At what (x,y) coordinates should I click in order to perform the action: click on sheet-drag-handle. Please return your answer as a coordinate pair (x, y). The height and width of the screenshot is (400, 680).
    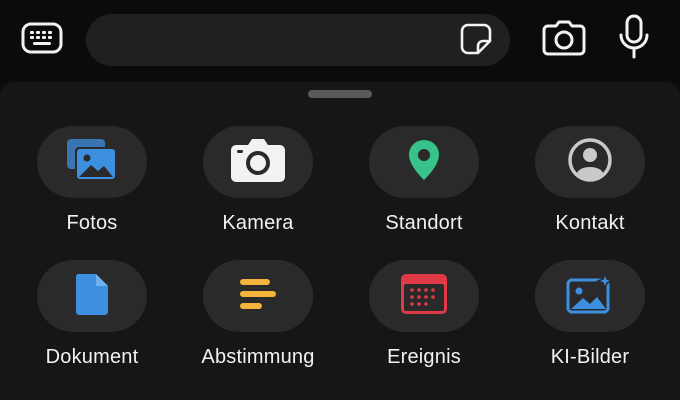
    Looking at the image, I should click on (340, 94).